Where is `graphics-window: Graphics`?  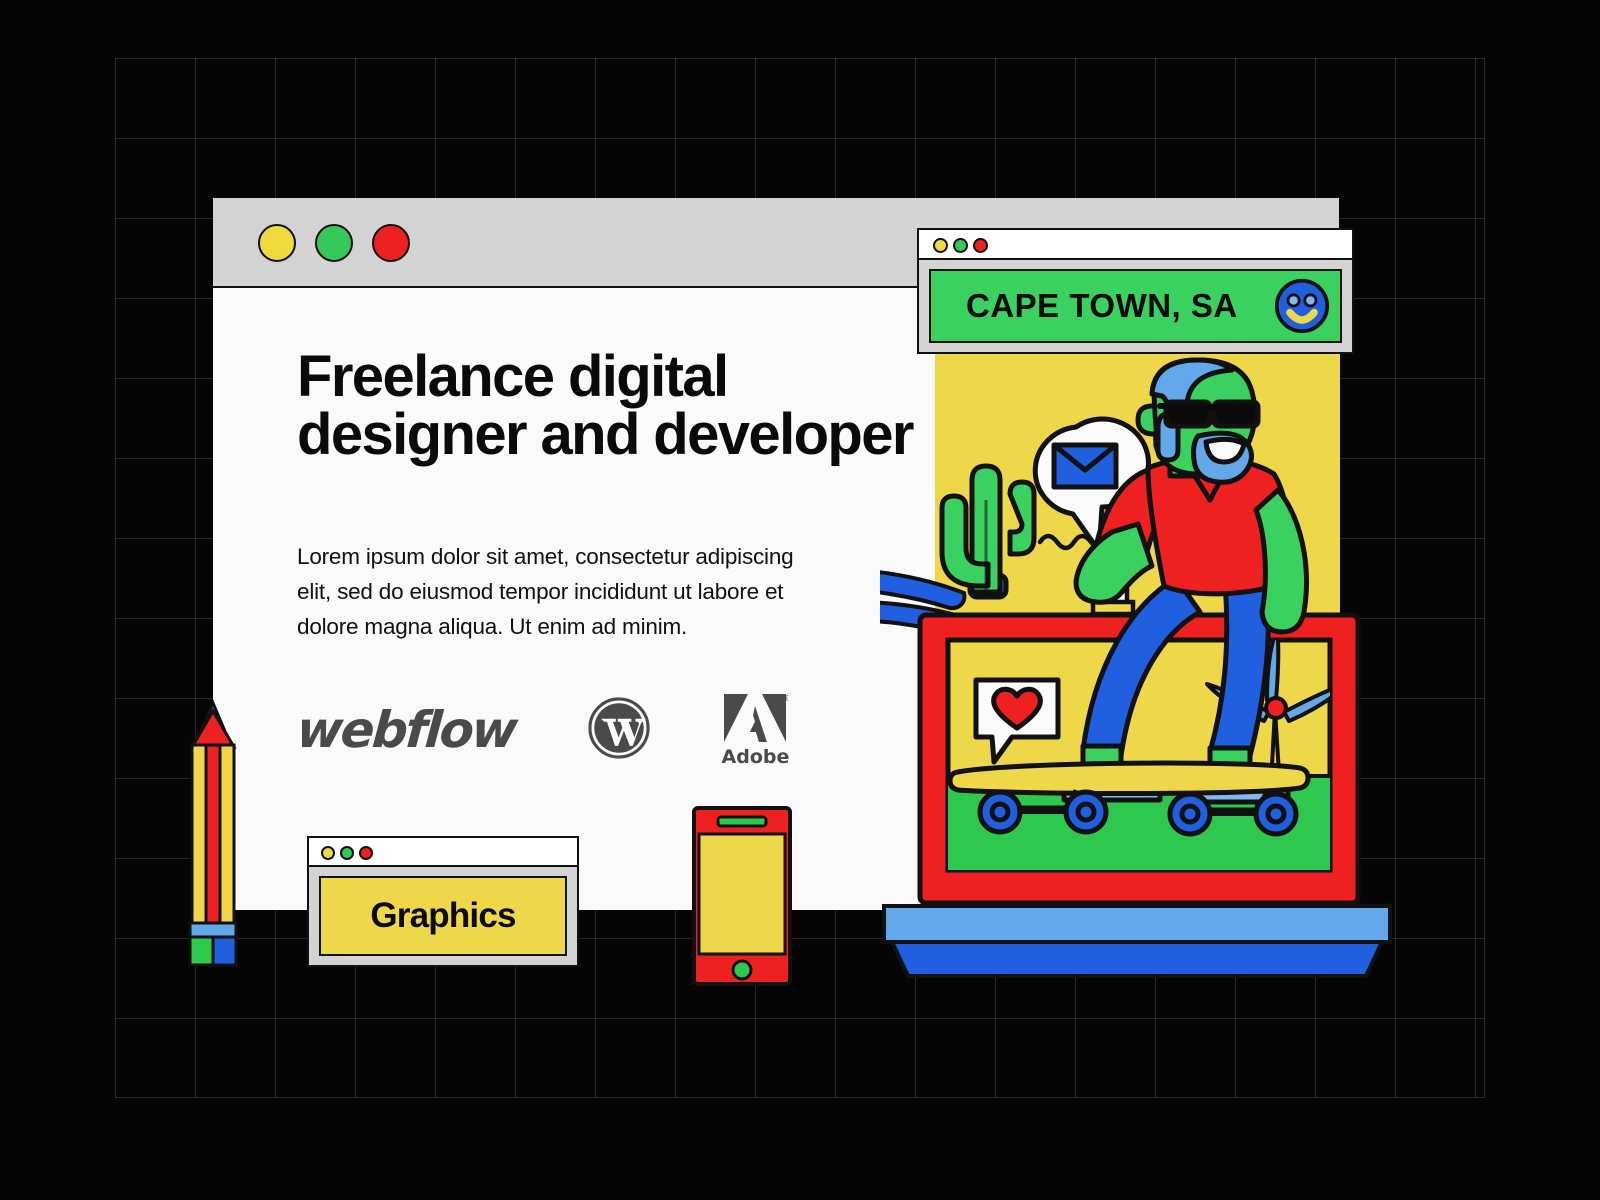 graphics-window: Graphics is located at coordinates (443, 901).